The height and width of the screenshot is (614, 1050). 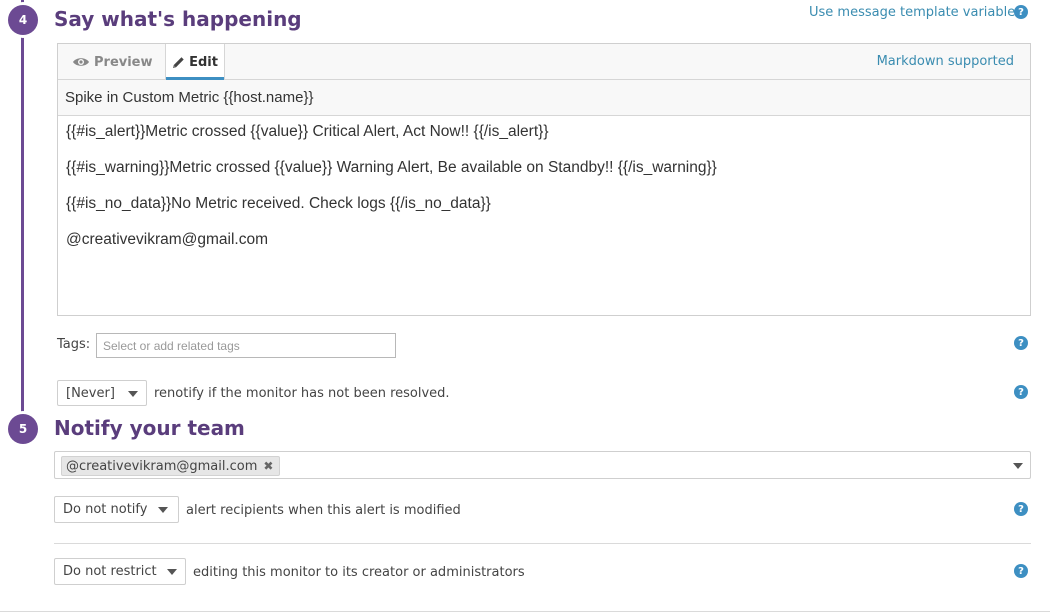 What do you see at coordinates (22, 207) in the screenshot?
I see `timeline-line` at bounding box center [22, 207].